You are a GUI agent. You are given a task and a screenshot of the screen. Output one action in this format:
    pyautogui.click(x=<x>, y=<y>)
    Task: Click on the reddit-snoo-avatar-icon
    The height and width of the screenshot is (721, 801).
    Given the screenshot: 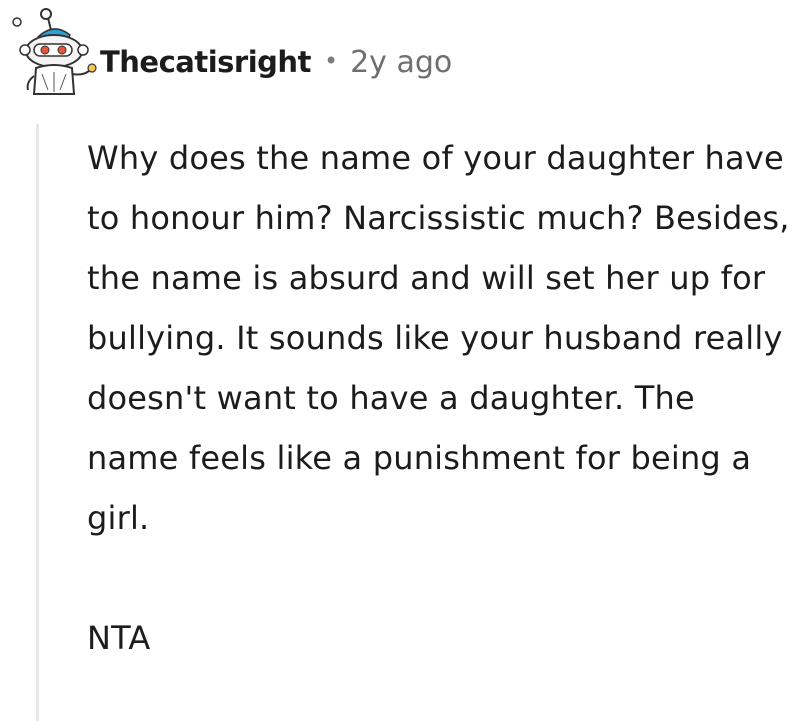 What is the action you would take?
    pyautogui.click(x=54, y=52)
    